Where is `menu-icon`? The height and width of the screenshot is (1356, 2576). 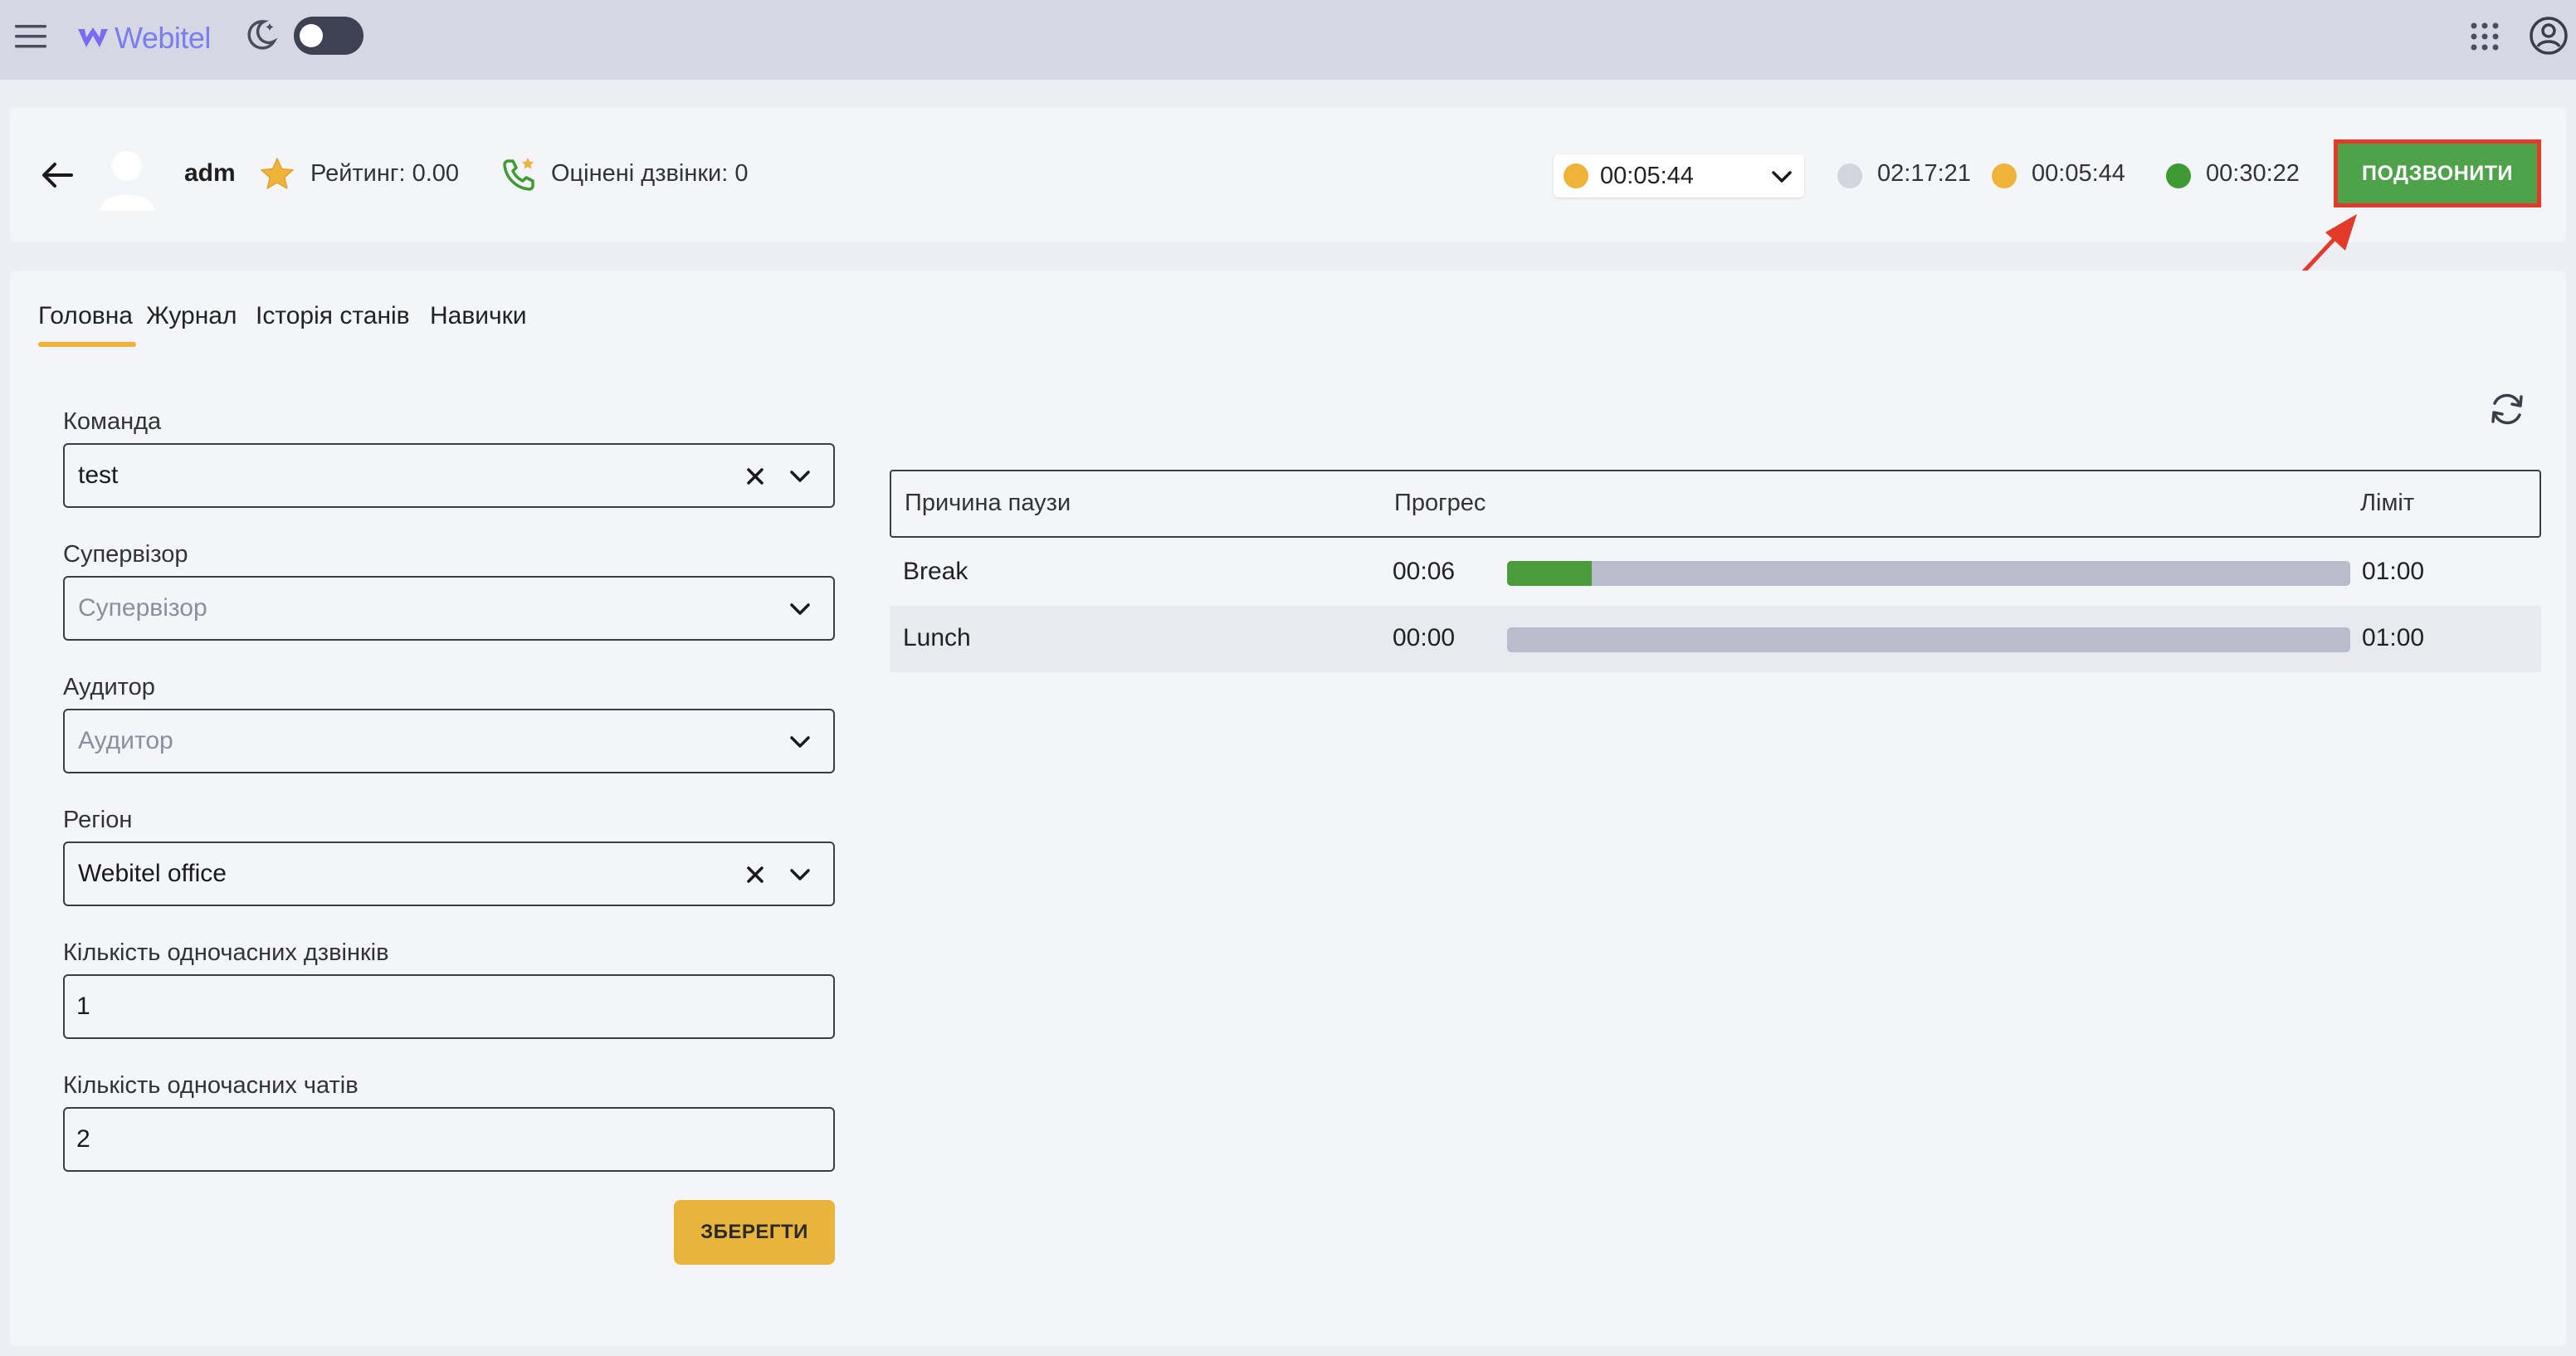
menu-icon is located at coordinates (32, 37).